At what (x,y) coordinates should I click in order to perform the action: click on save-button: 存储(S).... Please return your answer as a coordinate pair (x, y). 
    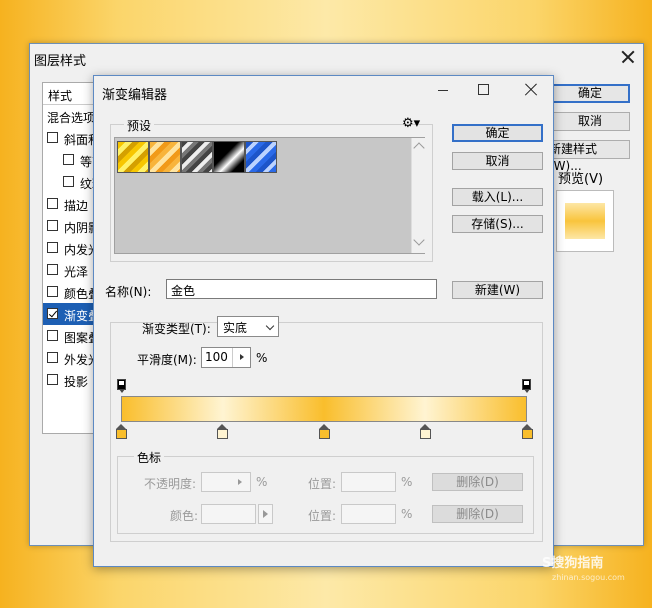
    Looking at the image, I should click on (497, 224).